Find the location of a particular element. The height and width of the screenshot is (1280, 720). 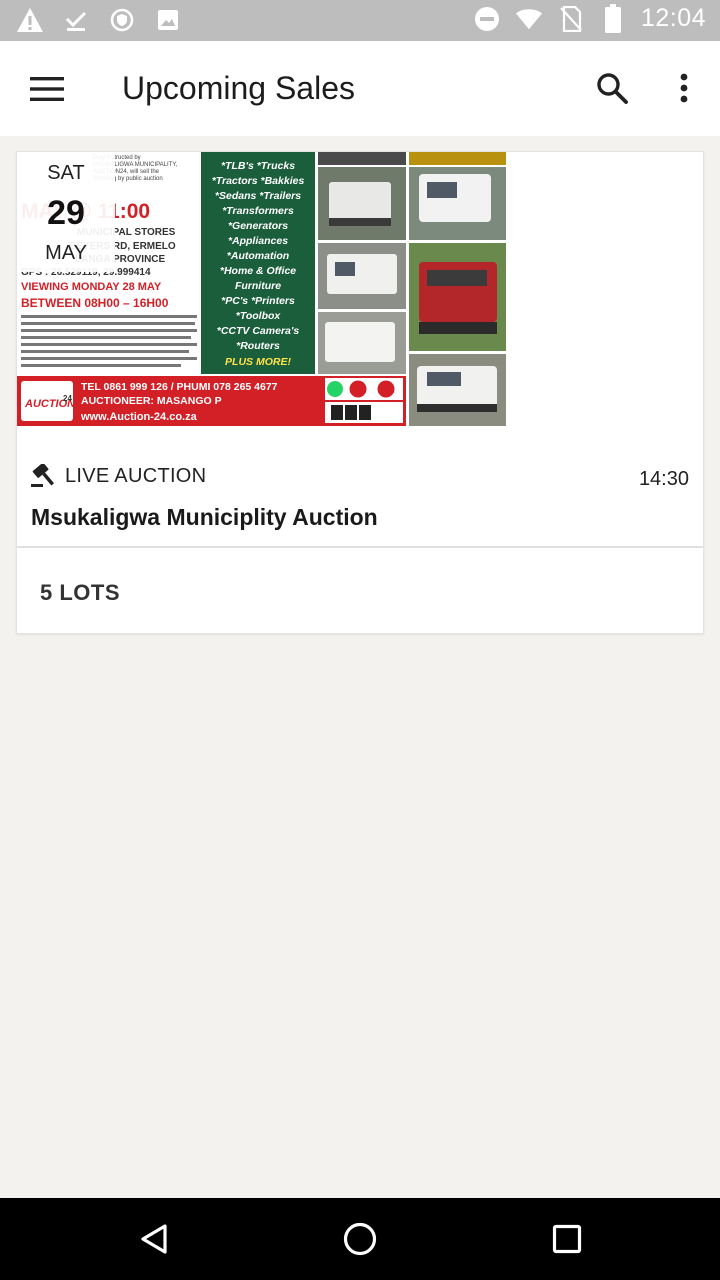

recents-icon is located at coordinates (567, 1239).